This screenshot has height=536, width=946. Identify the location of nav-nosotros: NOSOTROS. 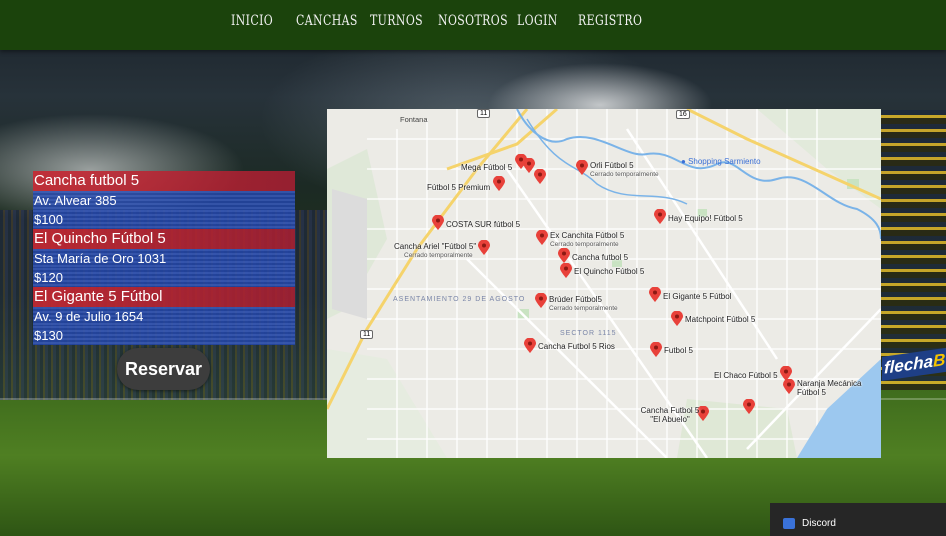
(473, 21).